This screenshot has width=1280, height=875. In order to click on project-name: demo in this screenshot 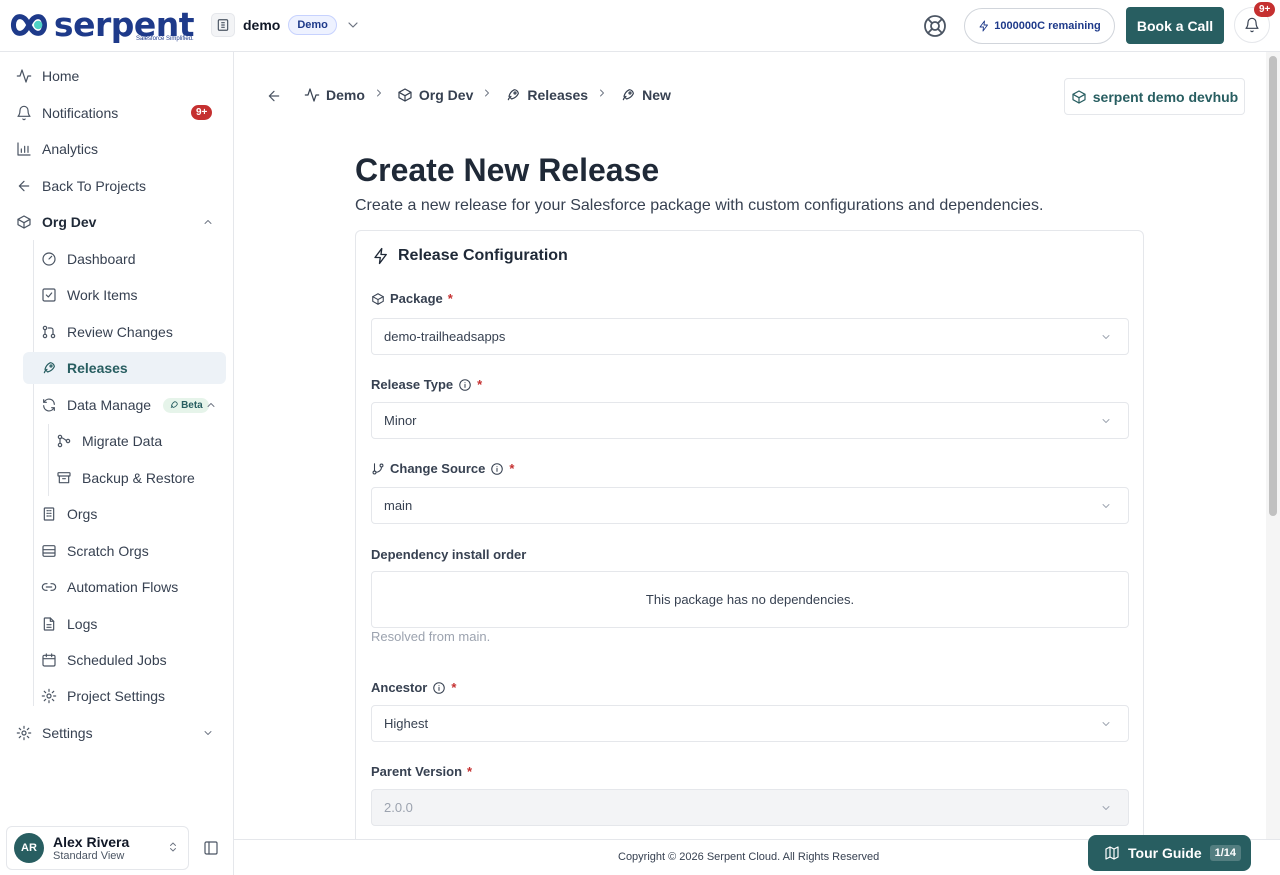, I will do `click(262, 25)`.